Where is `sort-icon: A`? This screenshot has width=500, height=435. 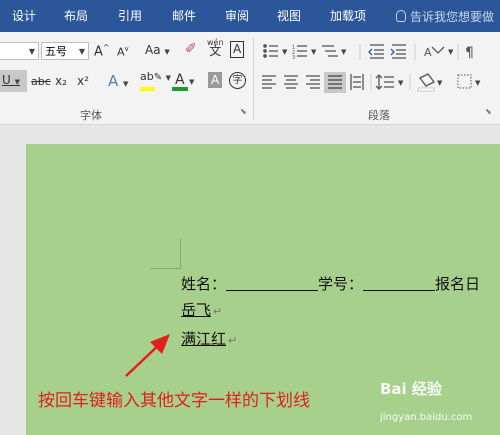 sort-icon: A is located at coordinates (434, 52).